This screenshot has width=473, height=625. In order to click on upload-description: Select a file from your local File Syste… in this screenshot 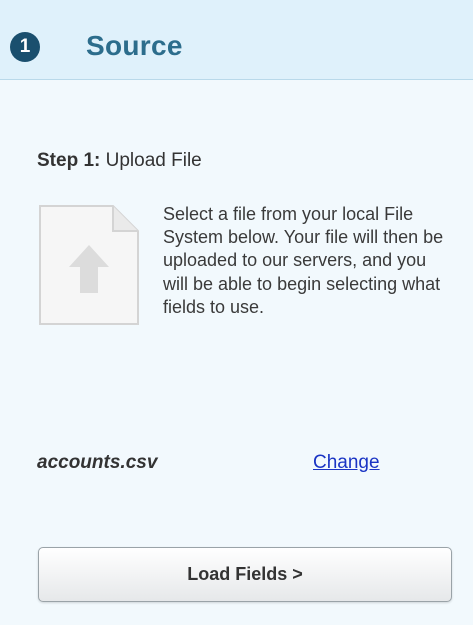, I will do `click(303, 260)`.